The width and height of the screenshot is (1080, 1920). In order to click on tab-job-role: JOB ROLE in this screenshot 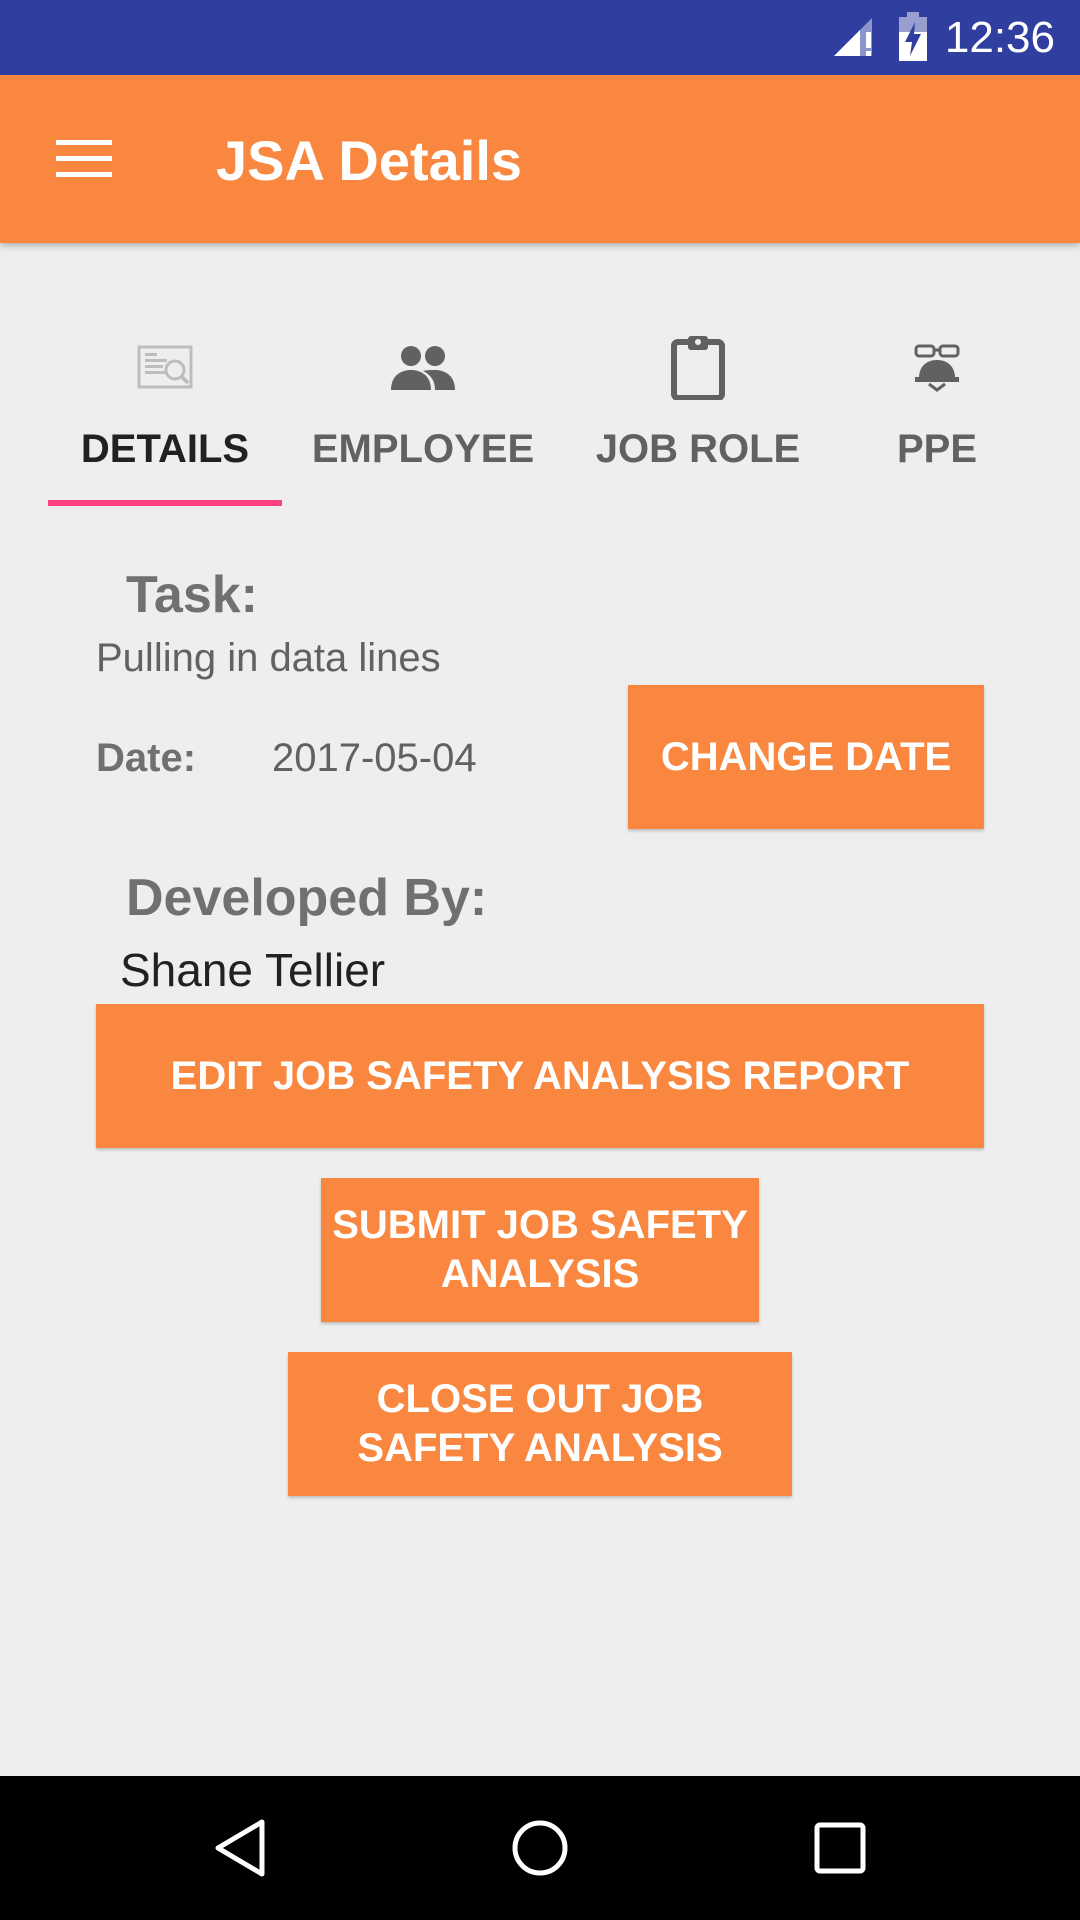, I will do `click(698, 403)`.